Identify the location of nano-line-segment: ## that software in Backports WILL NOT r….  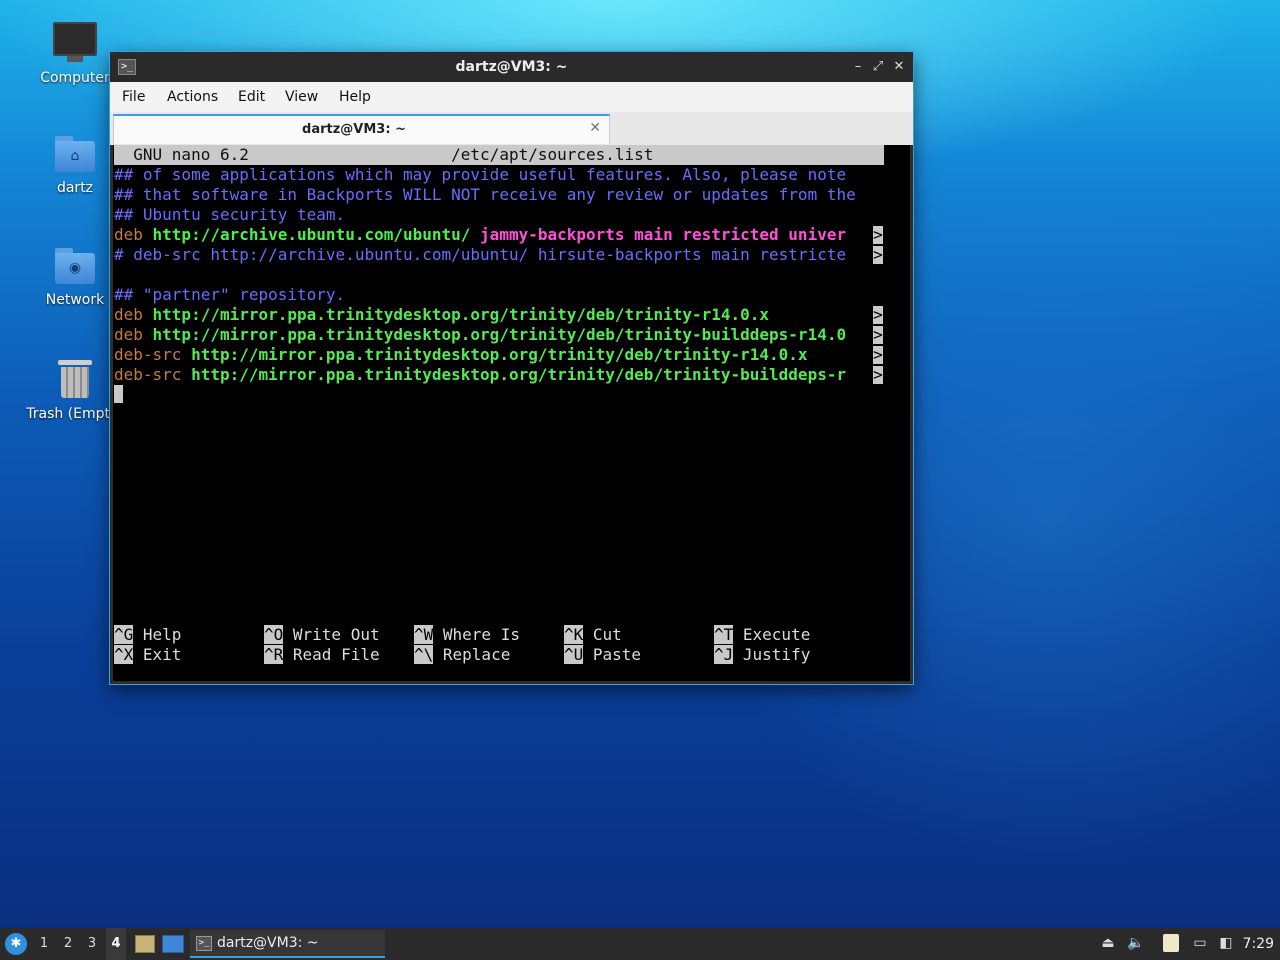
(485, 194).